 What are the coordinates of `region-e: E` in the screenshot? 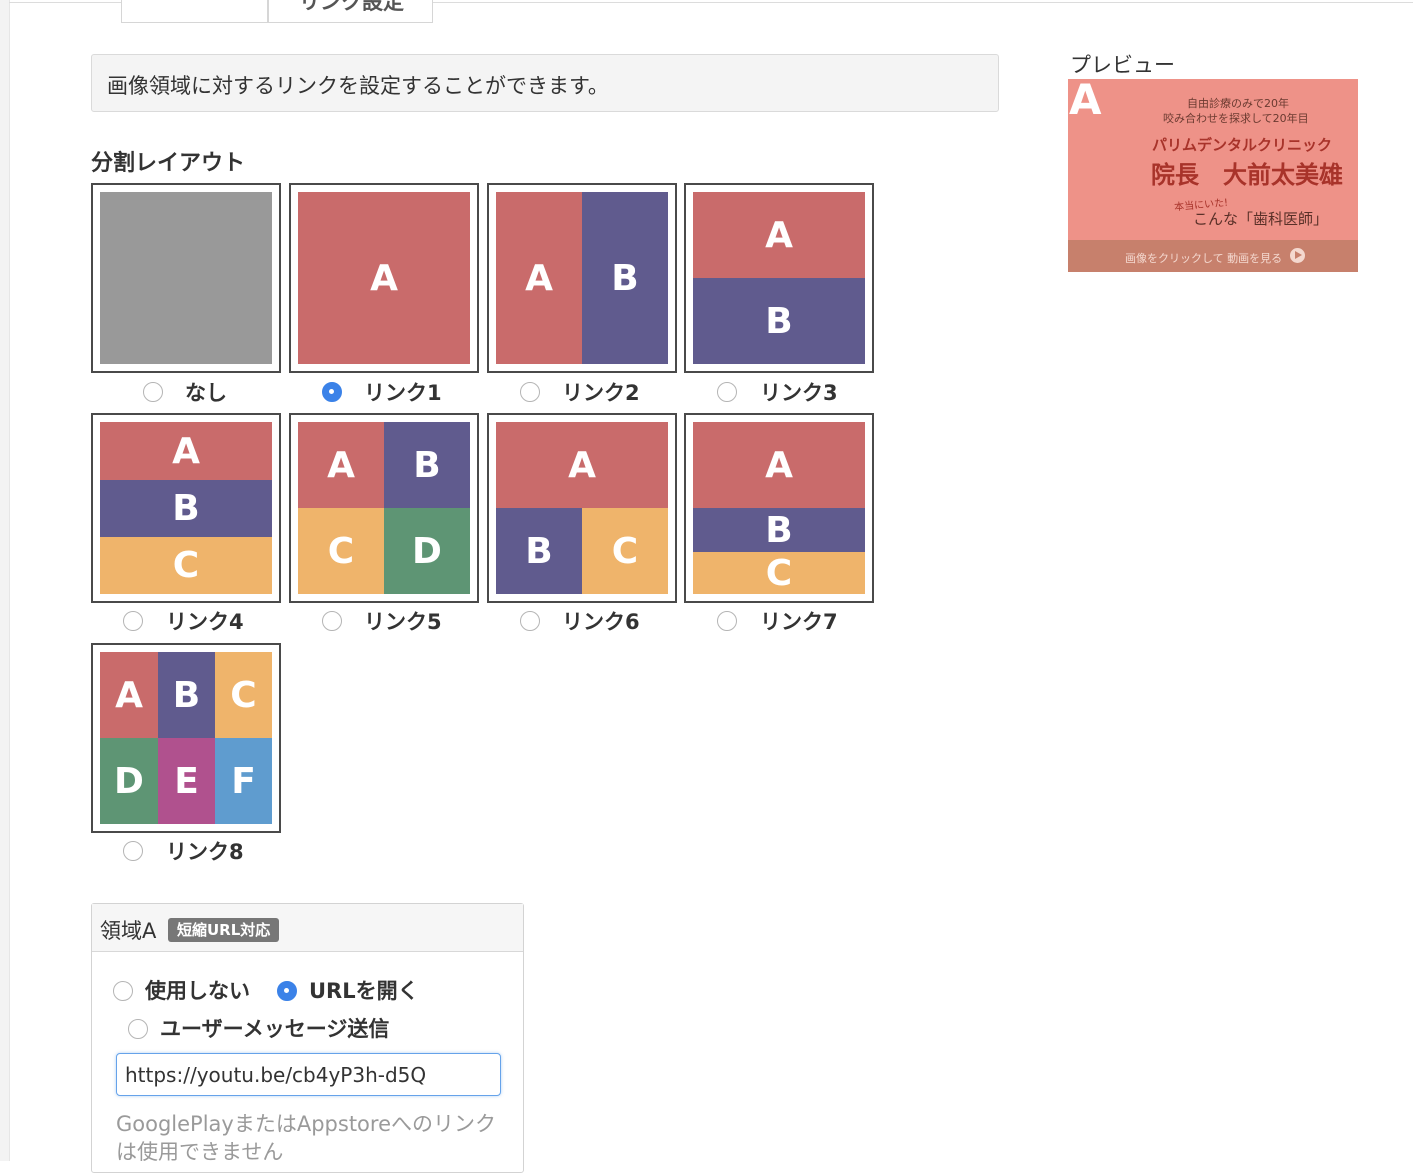 It's located at (186, 781).